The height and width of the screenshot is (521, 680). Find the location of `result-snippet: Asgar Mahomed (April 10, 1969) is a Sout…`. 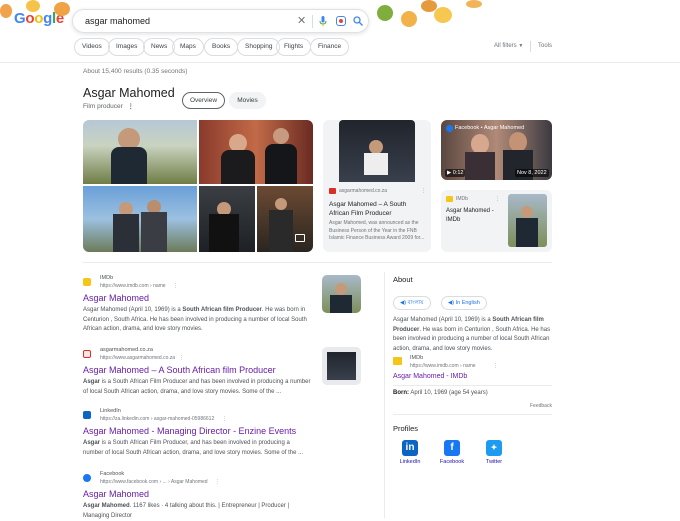

result-snippet: Asgar Mahomed (April 10, 1969) is a Sout… is located at coordinates (197, 320).